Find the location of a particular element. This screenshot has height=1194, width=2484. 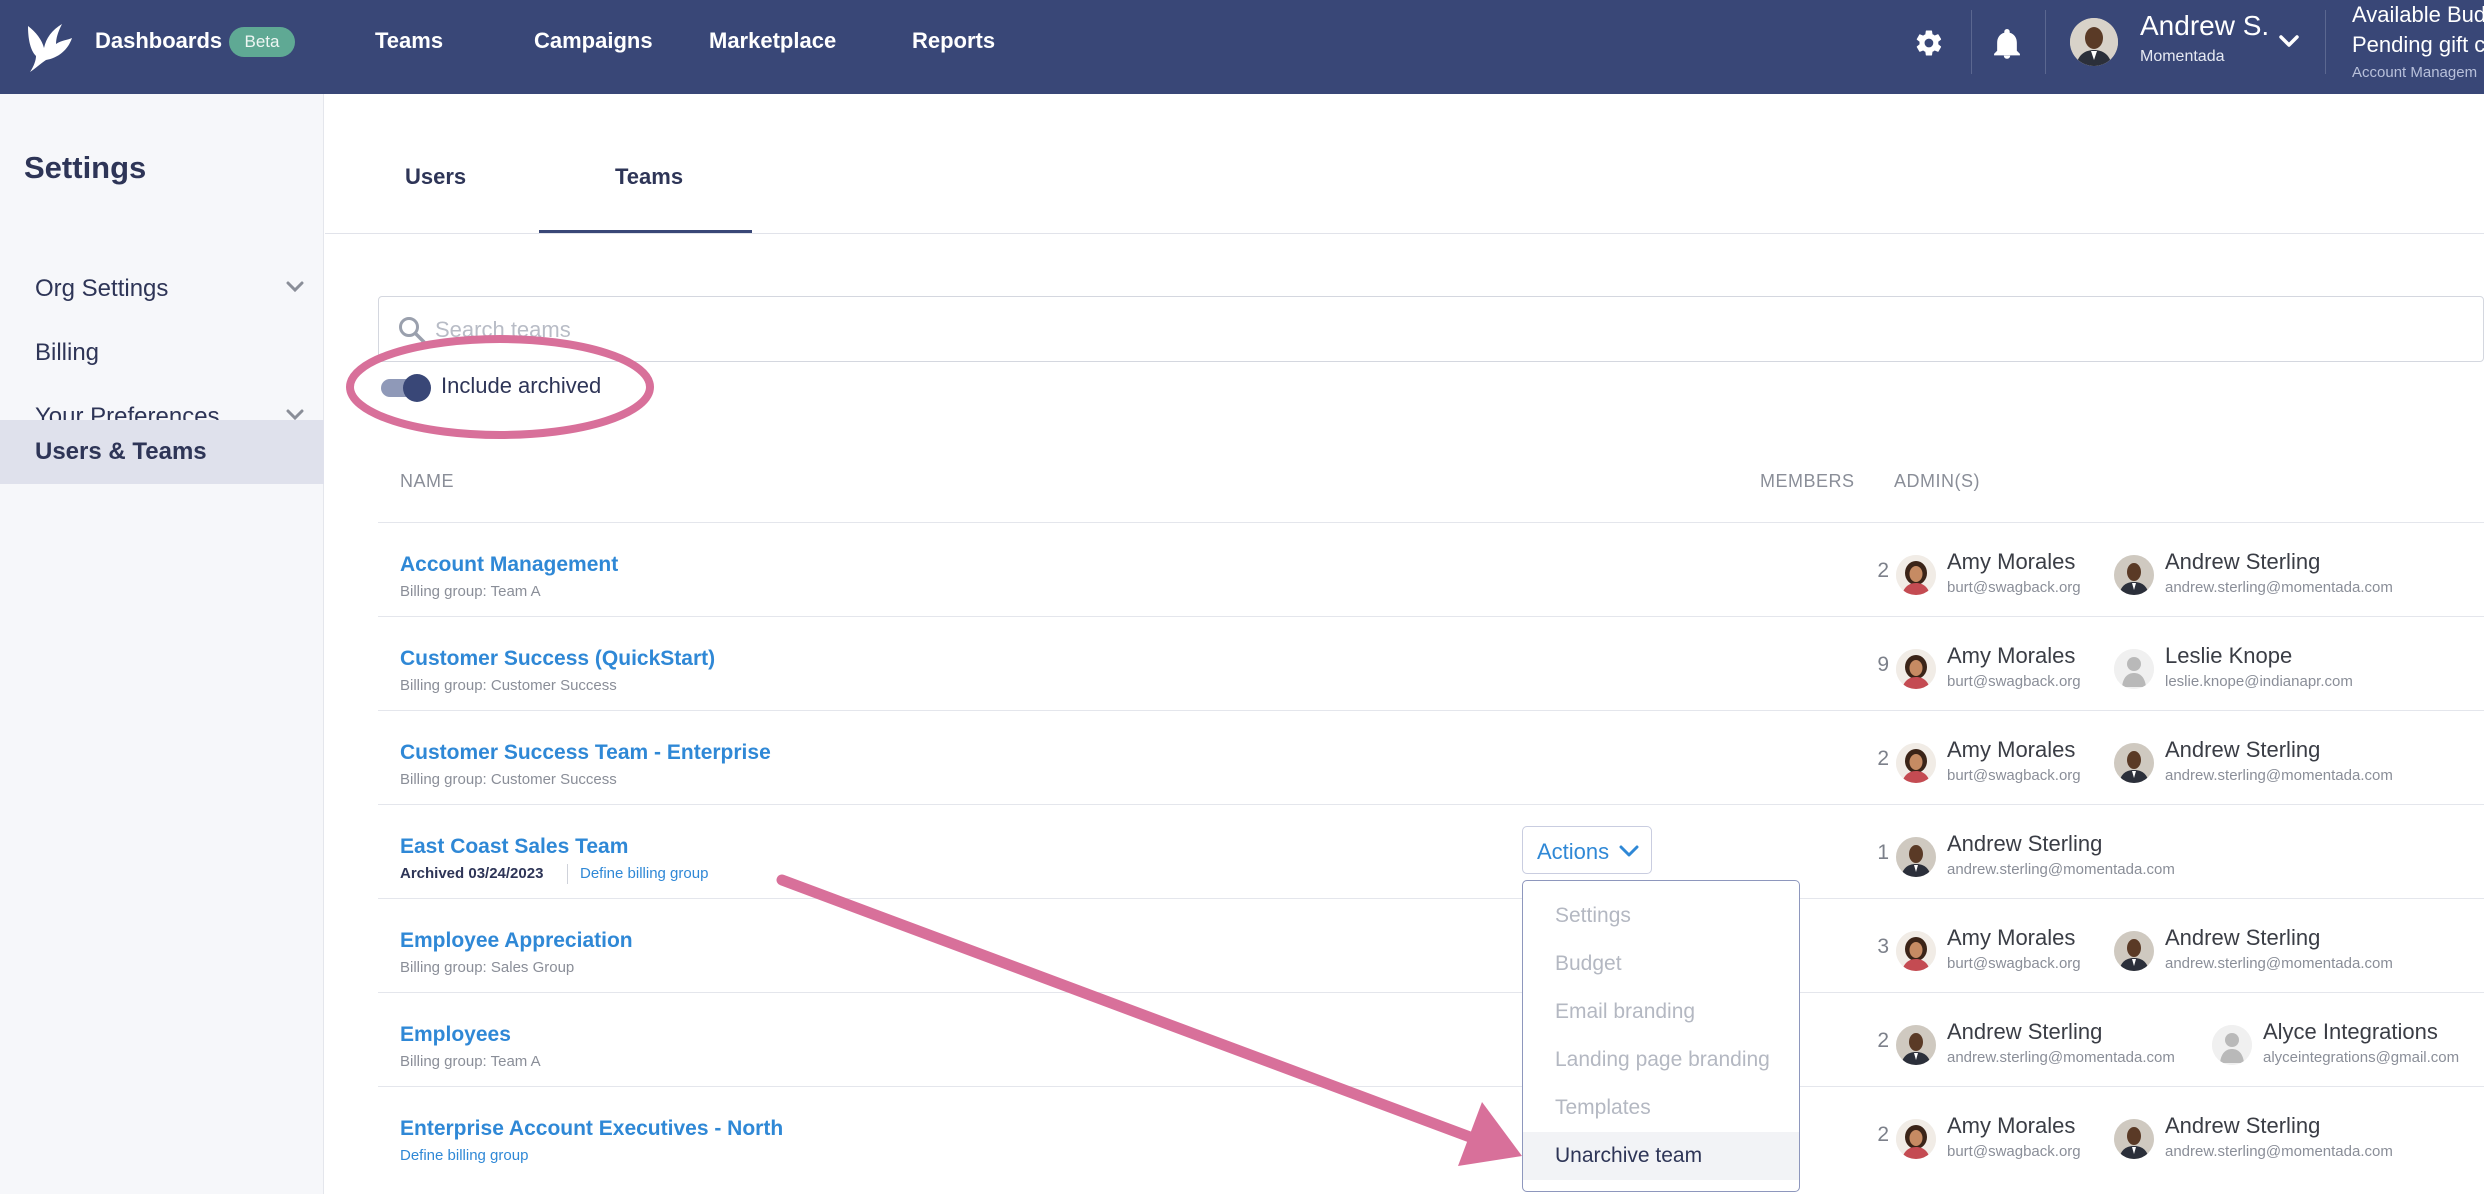

team-billing-group: Billing group: Team A is located at coordinates (470, 1061).